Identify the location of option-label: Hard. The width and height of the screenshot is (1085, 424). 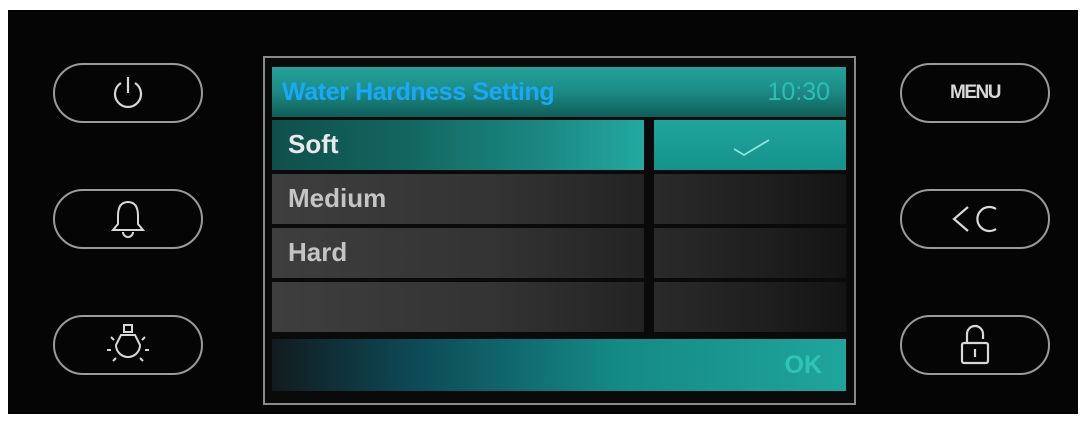
(318, 252).